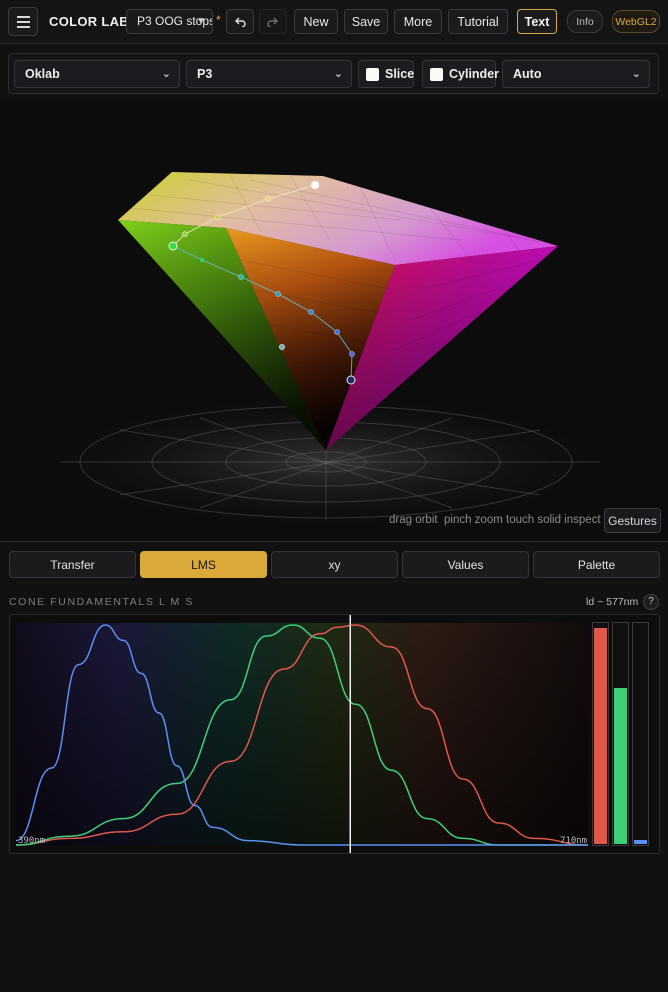 The width and height of the screenshot is (668, 992). I want to click on dominant-wavelength-readout: ld ~ 577nm, so click(612, 602).